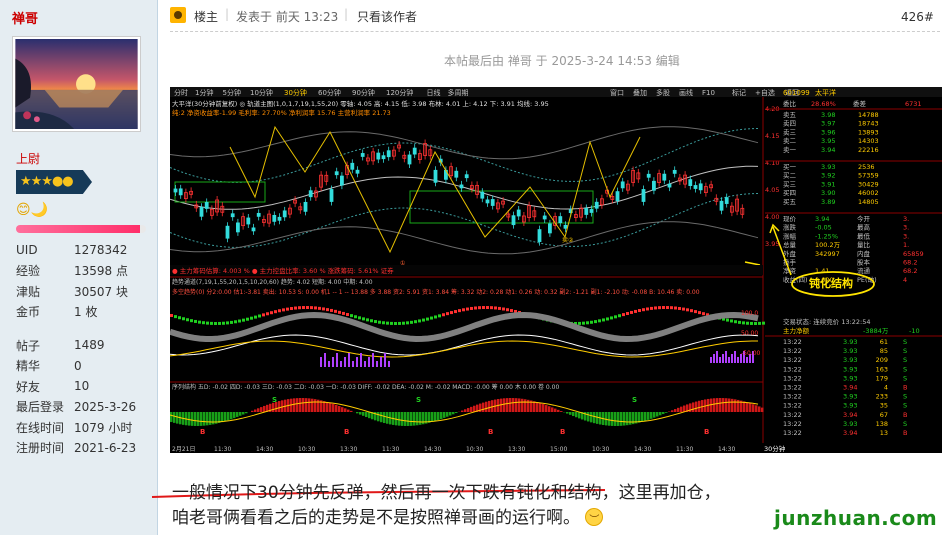 This screenshot has height=535, width=949. Describe the element at coordinates (917, 17) in the screenshot. I see `floor-number: 426#` at that location.